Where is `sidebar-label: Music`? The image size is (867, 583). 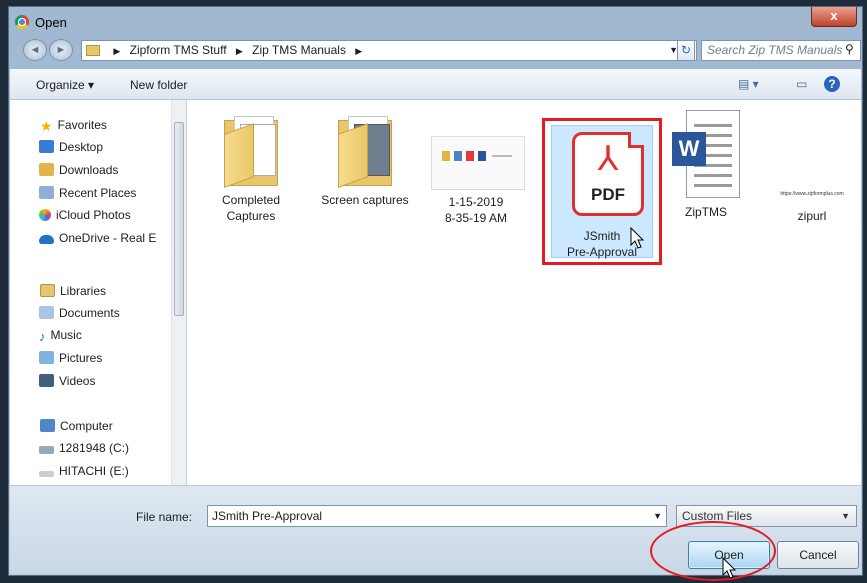 sidebar-label: Music is located at coordinates (66, 335).